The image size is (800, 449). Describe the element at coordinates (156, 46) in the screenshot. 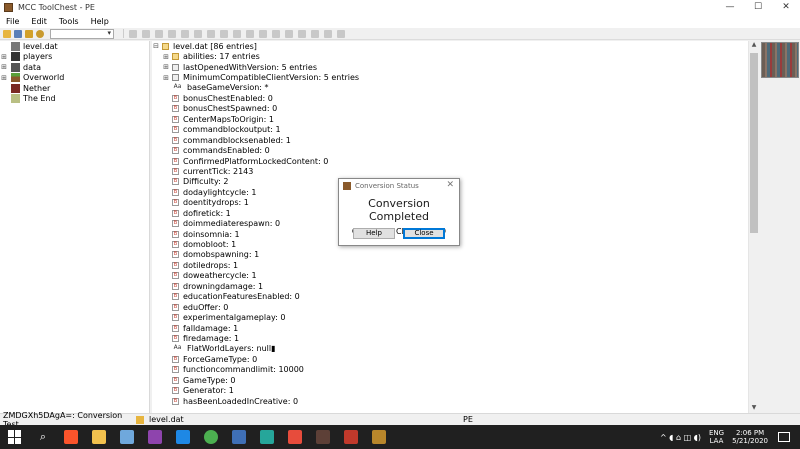

I see `tree-expander: ⊟` at that location.